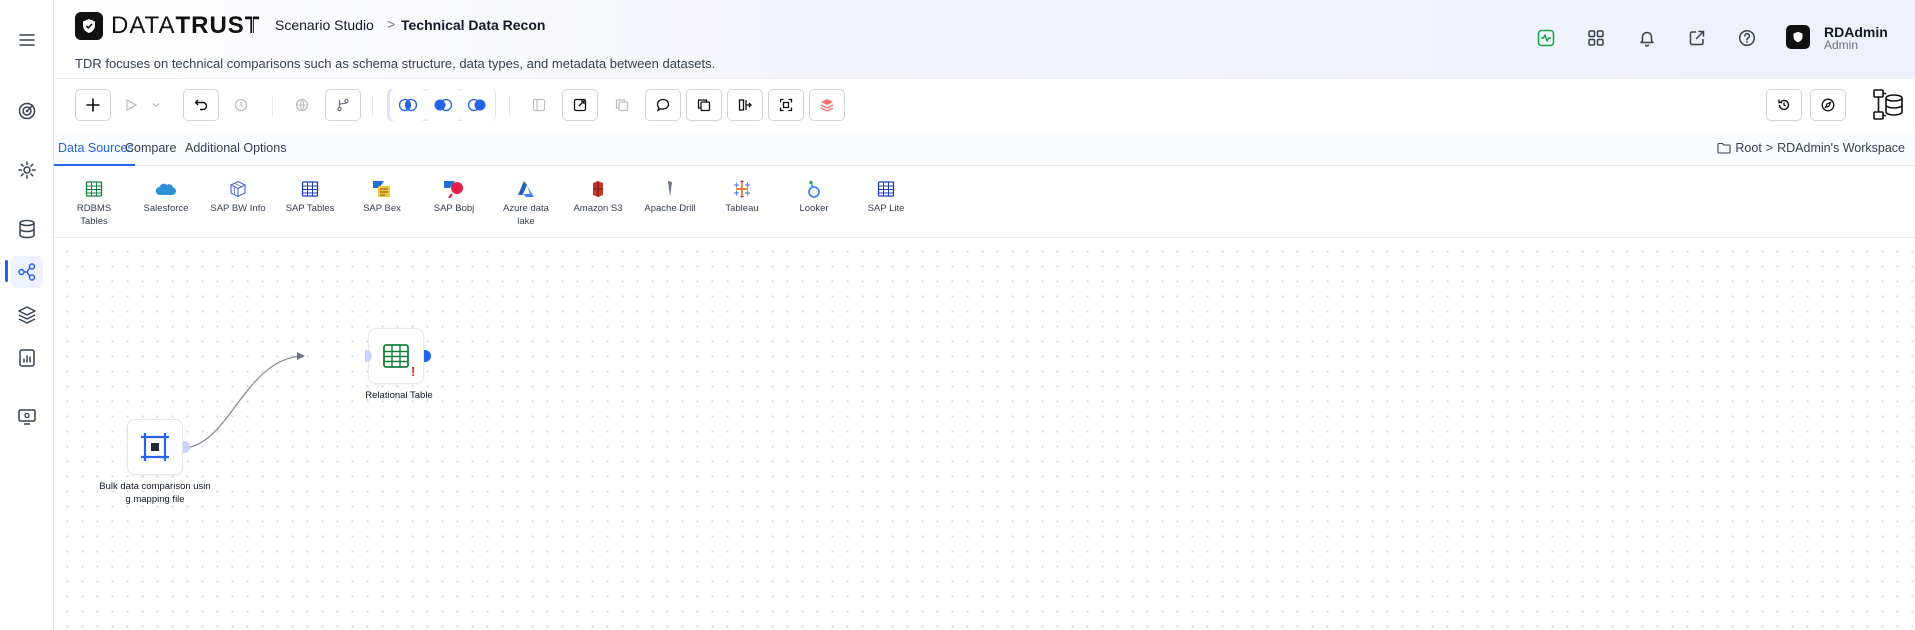 This screenshot has width=1915, height=630. I want to click on connection-edge, so click(242, 402).